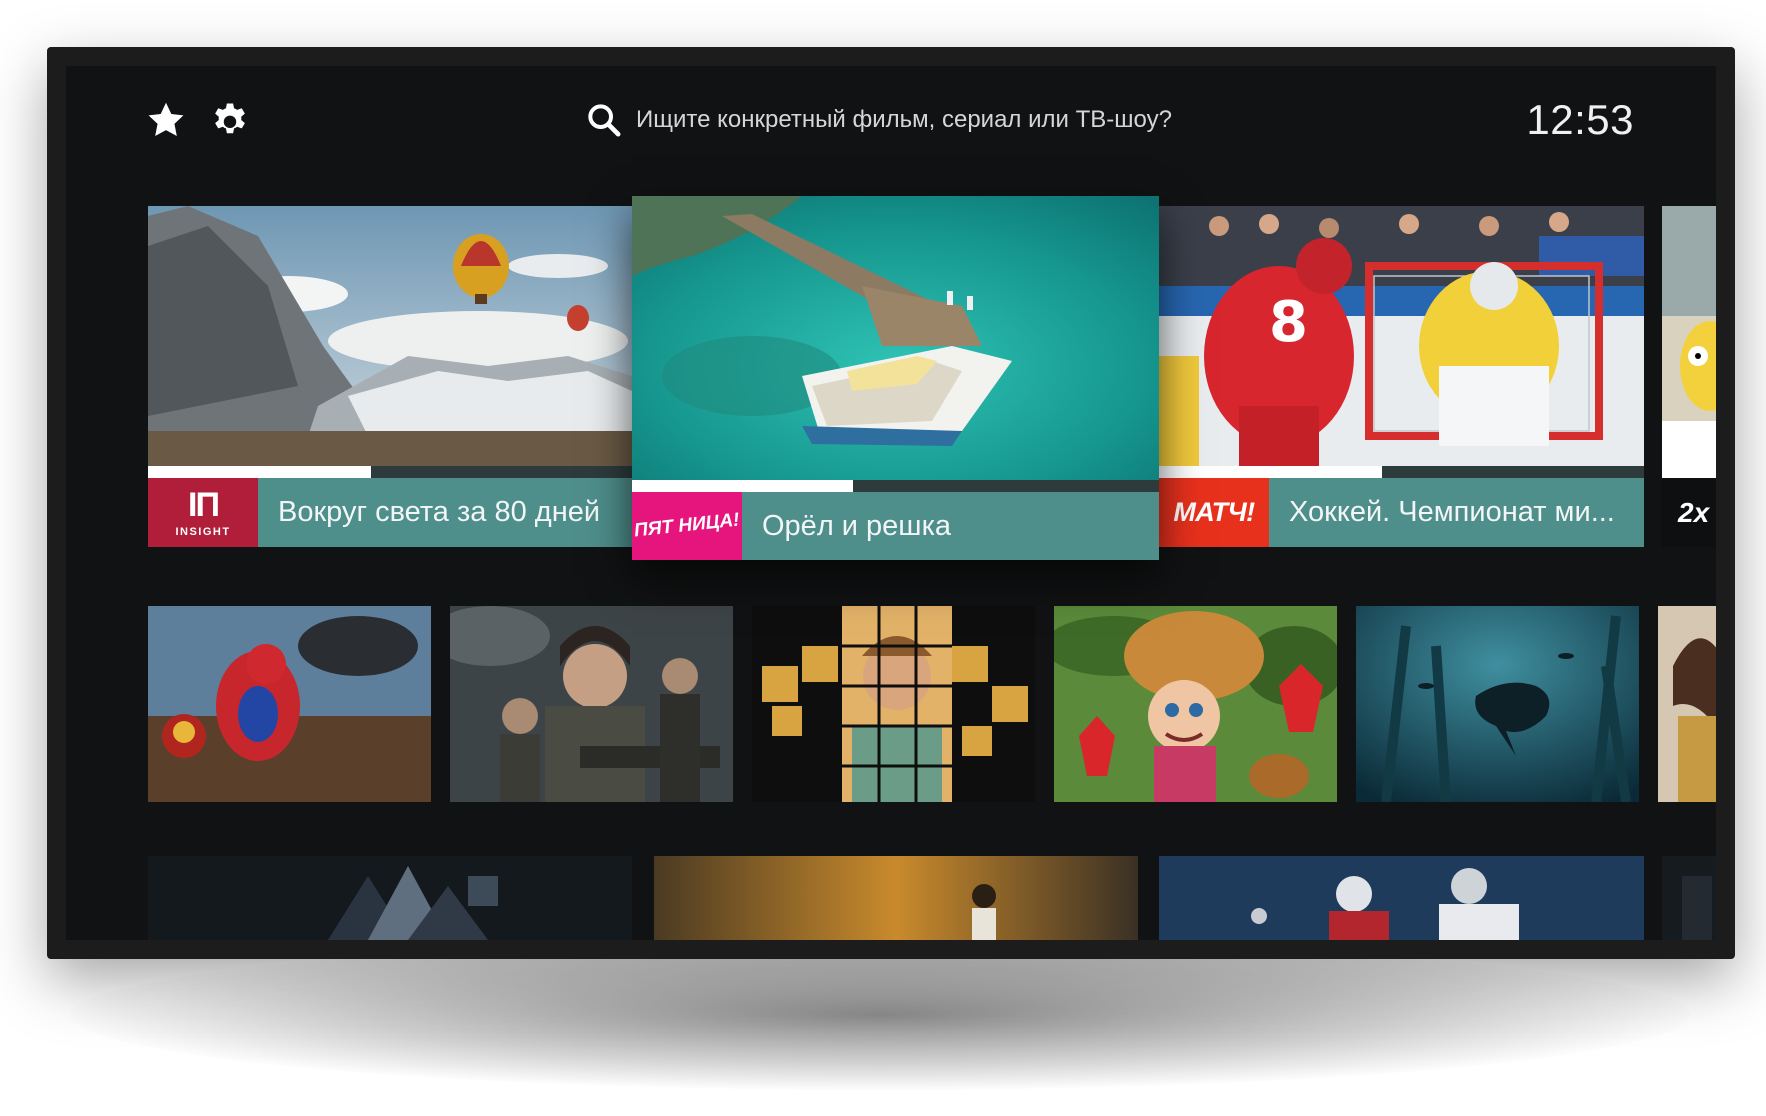 Image resolution: width=1766 pixels, height=1116 pixels. What do you see at coordinates (1214, 512) in the screenshot?
I see `match-logo: МАТЧ!` at bounding box center [1214, 512].